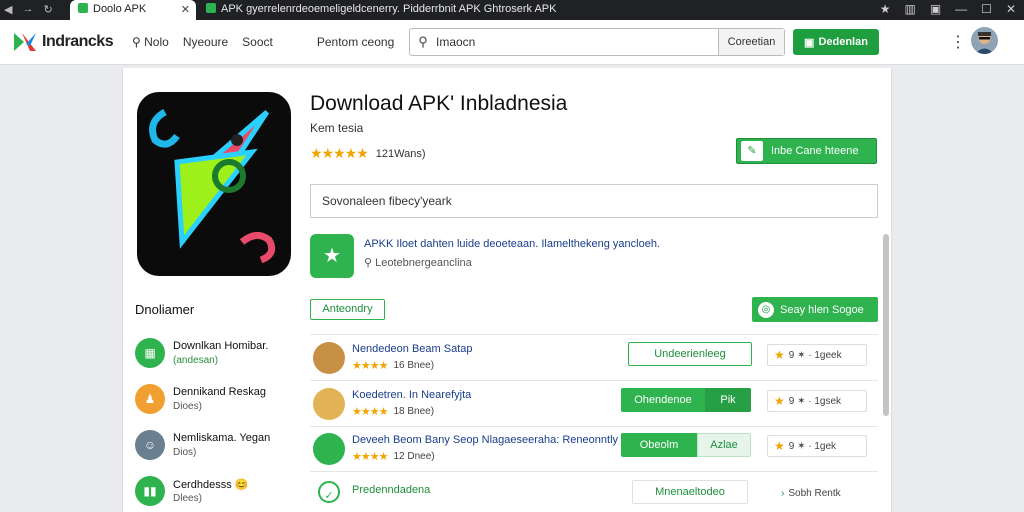 Image resolution: width=1024 pixels, height=512 pixels. What do you see at coordinates (817, 355) in the screenshot?
I see `row-rating: ★ 9 ✶ · 1geek` at bounding box center [817, 355].